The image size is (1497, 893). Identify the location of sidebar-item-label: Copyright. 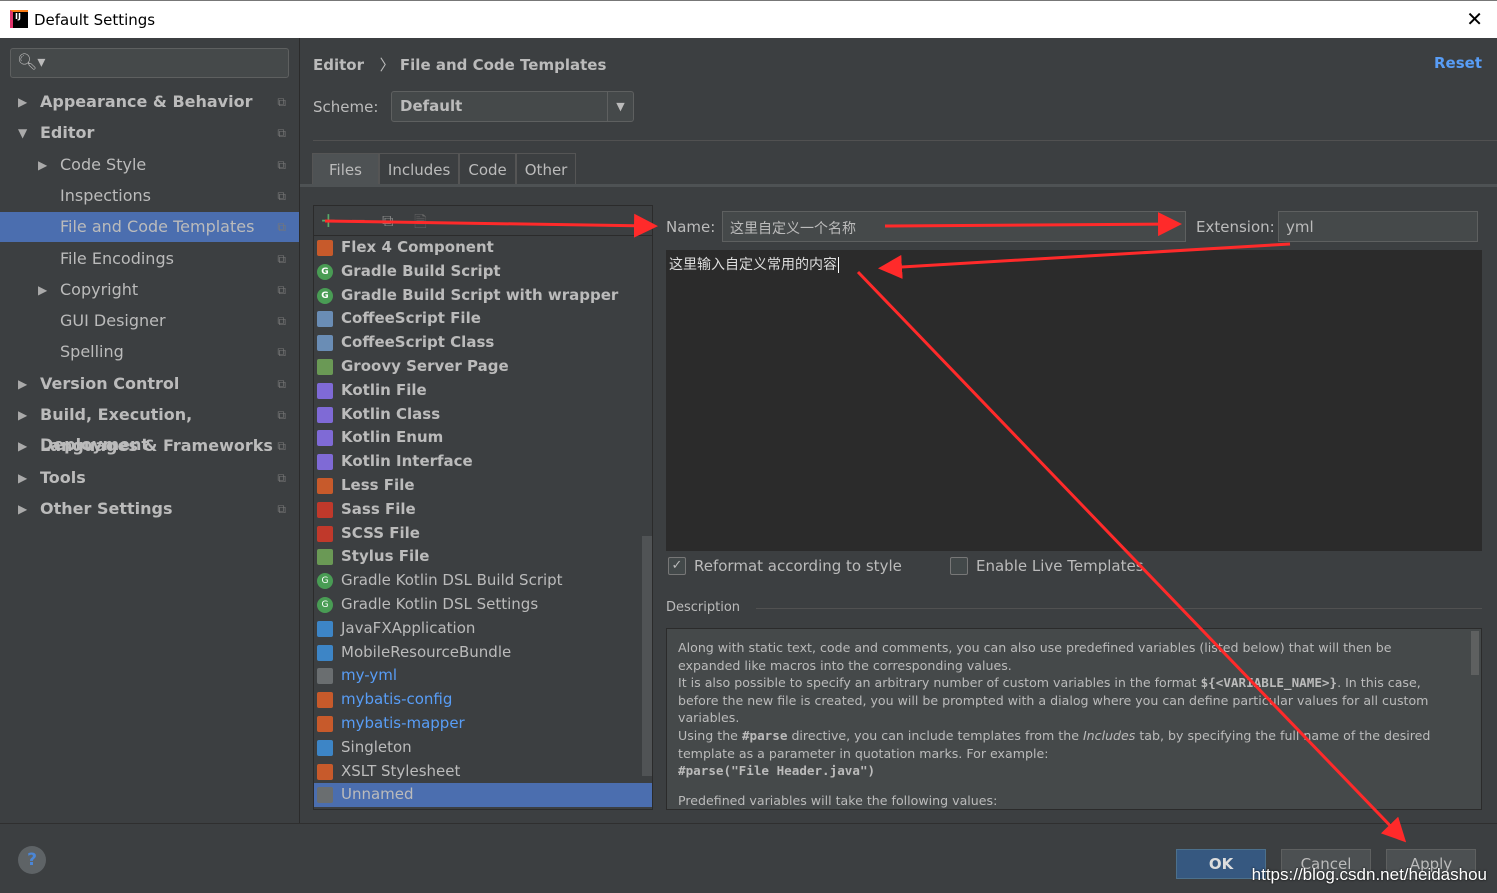
(99, 289).